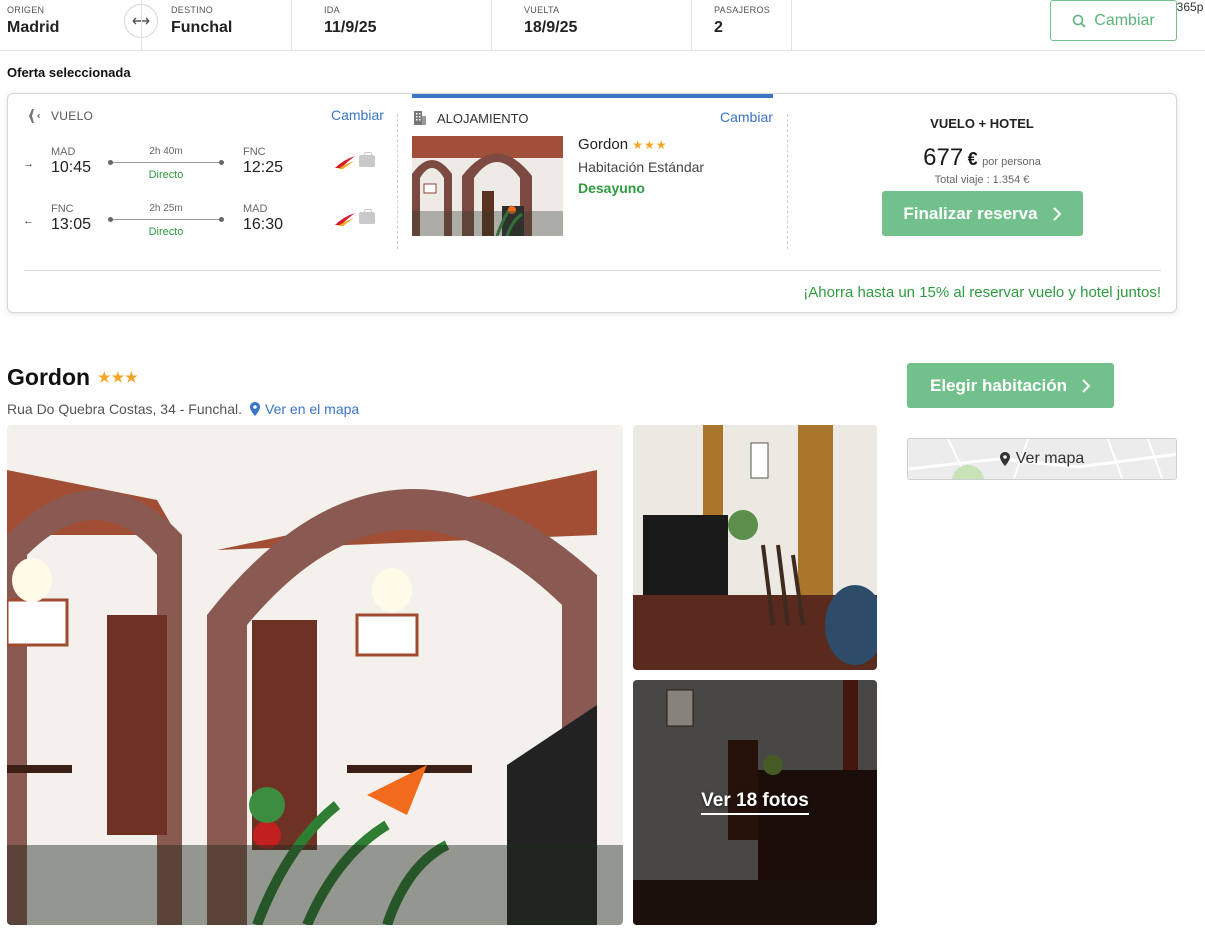  I want to click on view-map-label: Ver mapa, so click(1050, 458).